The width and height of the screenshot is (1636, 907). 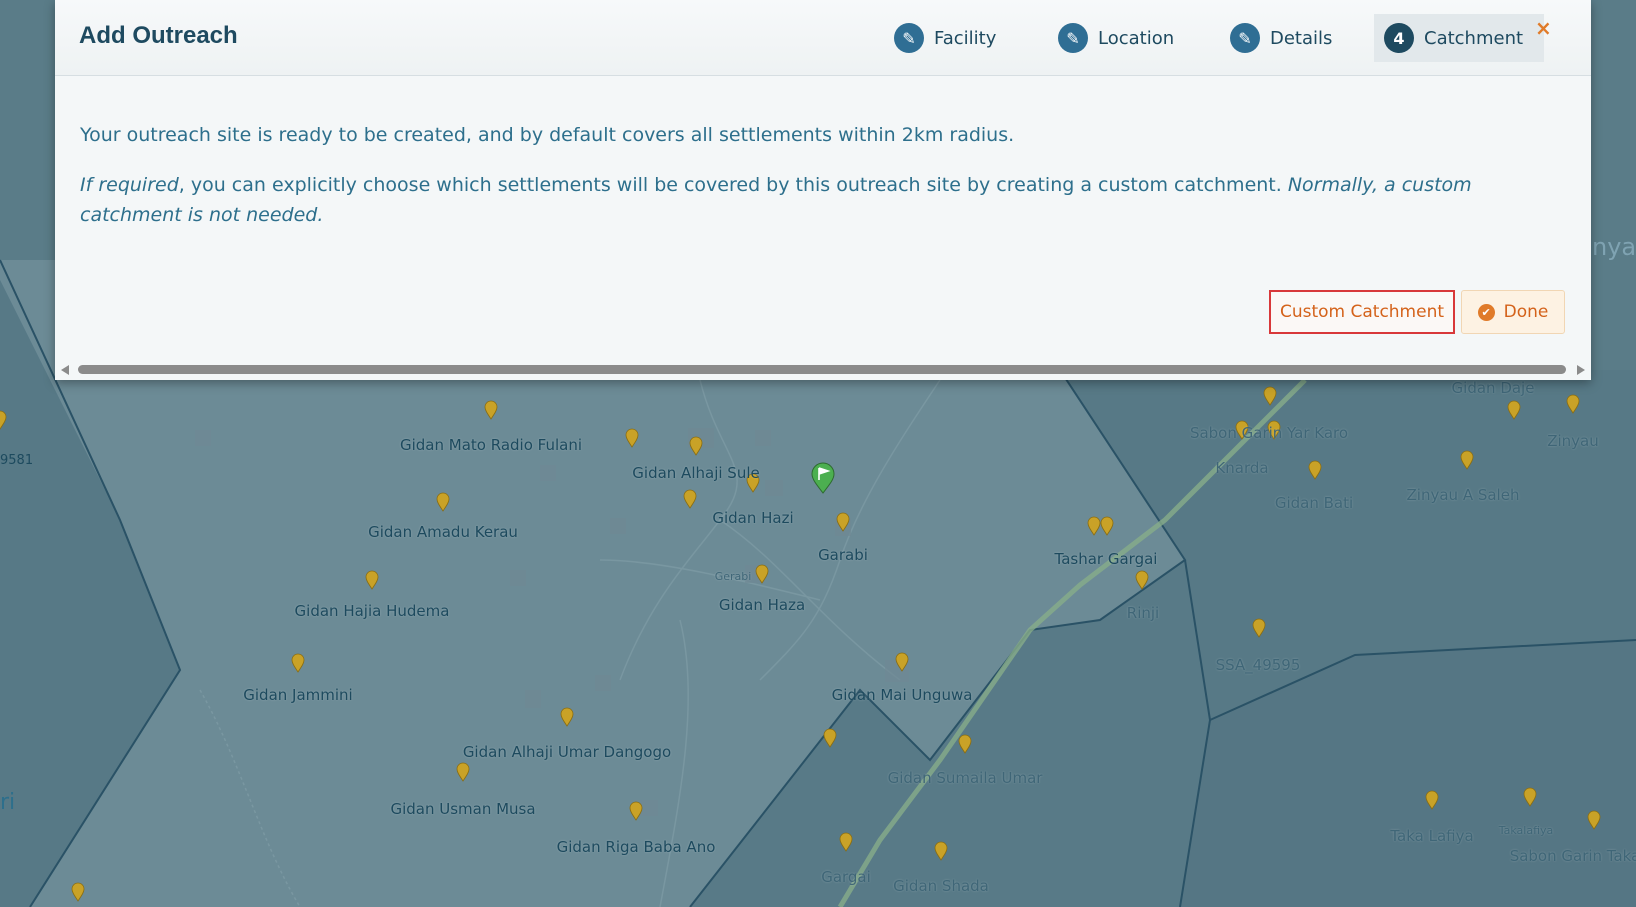 I want to click on map-label: Gidan Hajia Hudema, so click(x=372, y=611).